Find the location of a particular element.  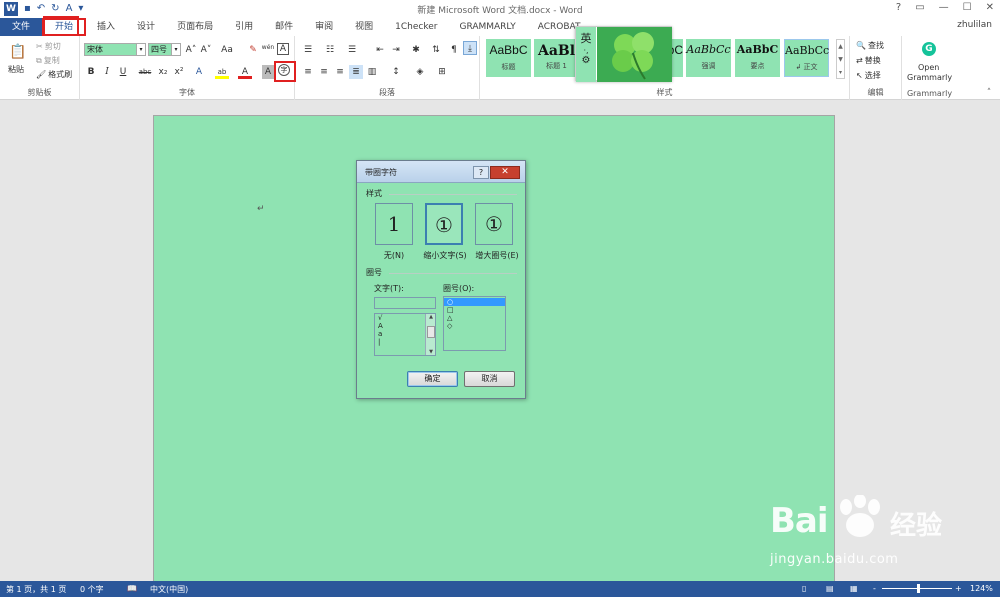

zoom-level: 124% is located at coordinates (981, 588).